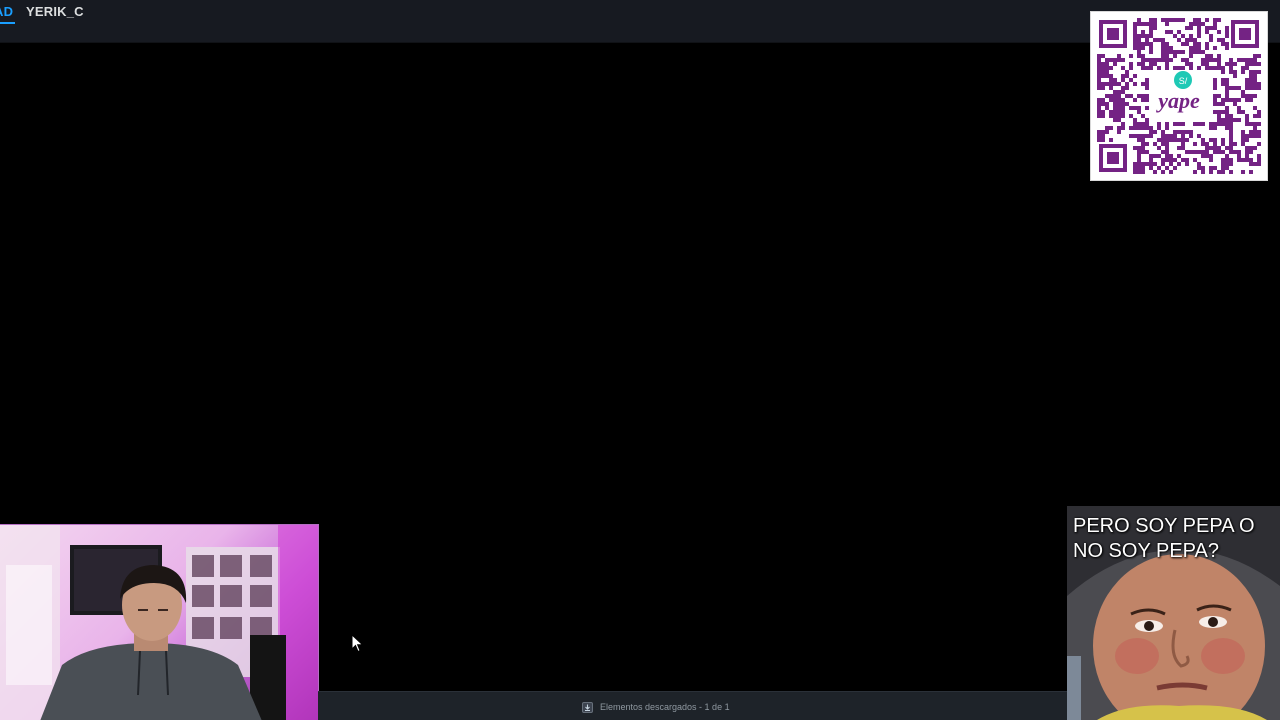 The image size is (1280, 720). What do you see at coordinates (55, 12) in the screenshot?
I see `nav-tab-username: YERIK_C` at bounding box center [55, 12].